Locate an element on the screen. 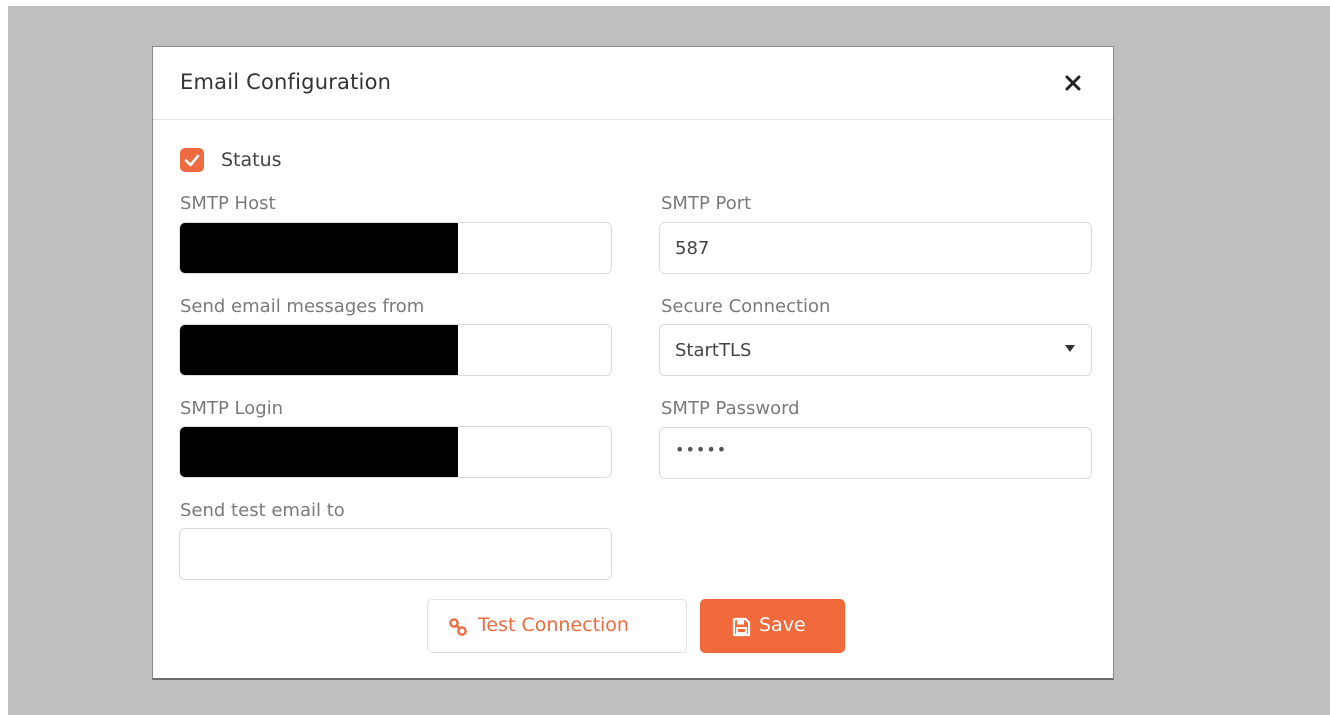 Image resolution: width=1330 pixels, height=715 pixels. smtp-port-label: SMTP Port is located at coordinates (706, 203).